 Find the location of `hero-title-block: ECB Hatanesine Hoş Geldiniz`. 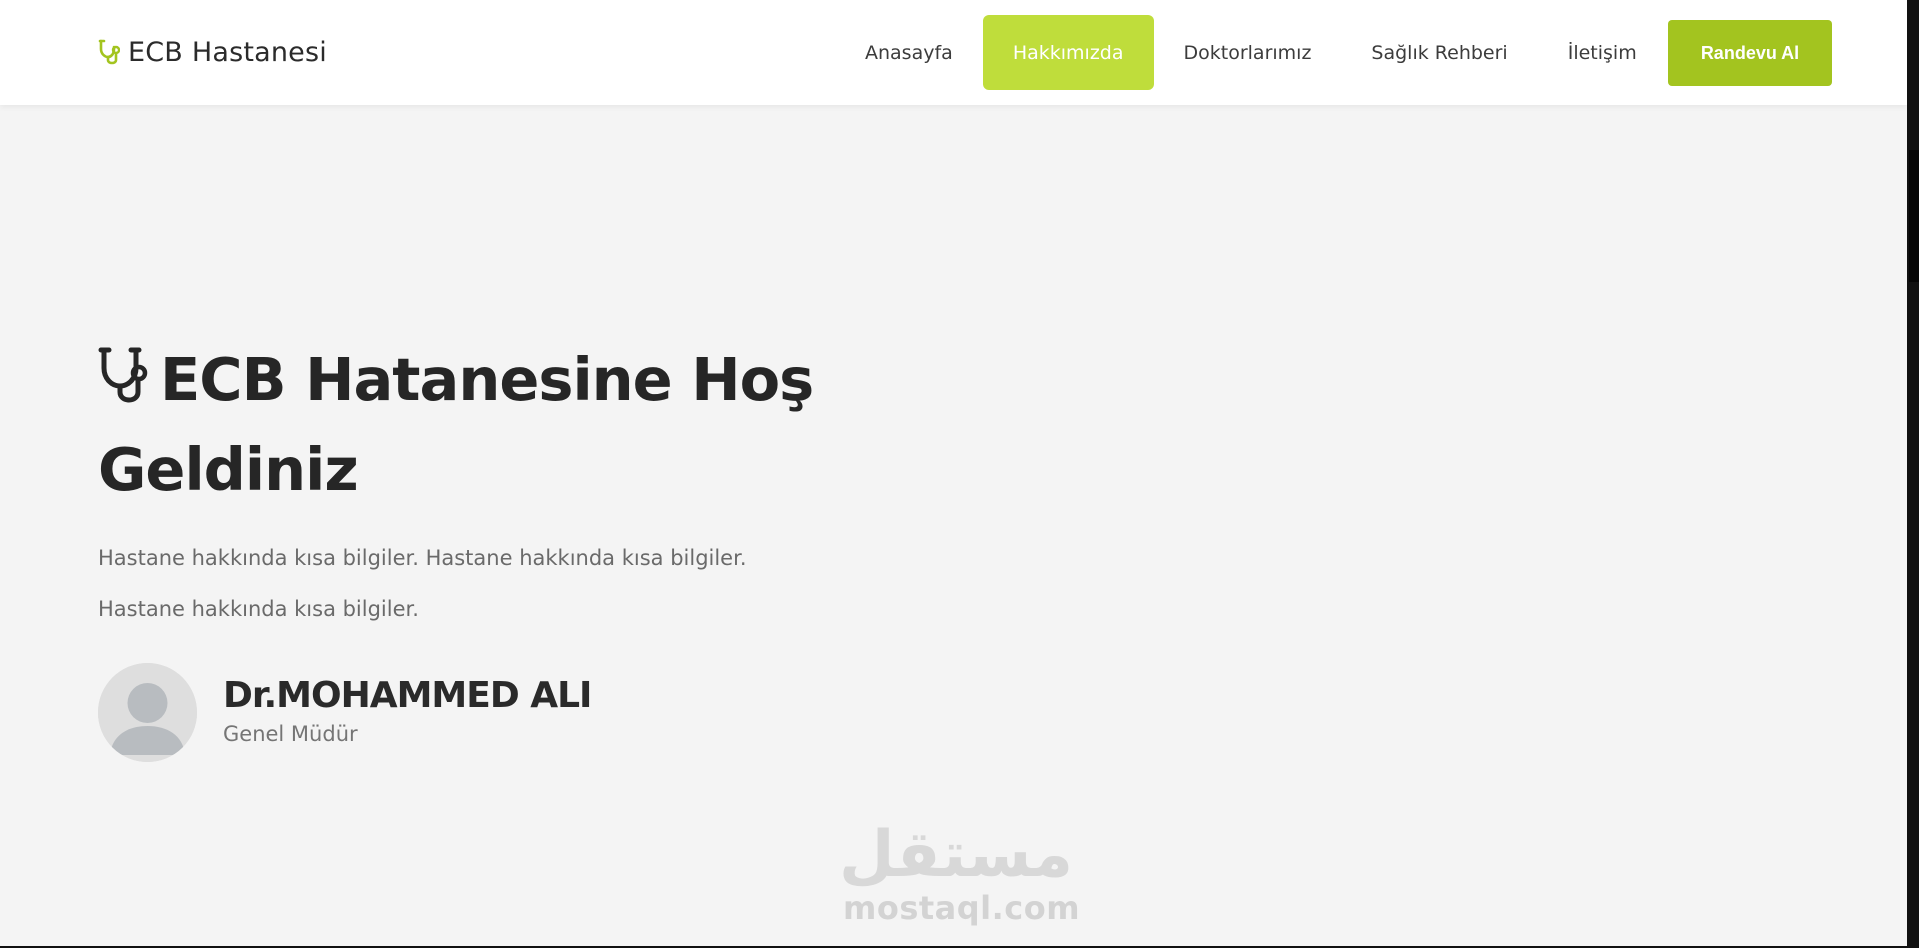

hero-title-block: ECB Hatanesine Hoş Geldiniz is located at coordinates (468, 425).